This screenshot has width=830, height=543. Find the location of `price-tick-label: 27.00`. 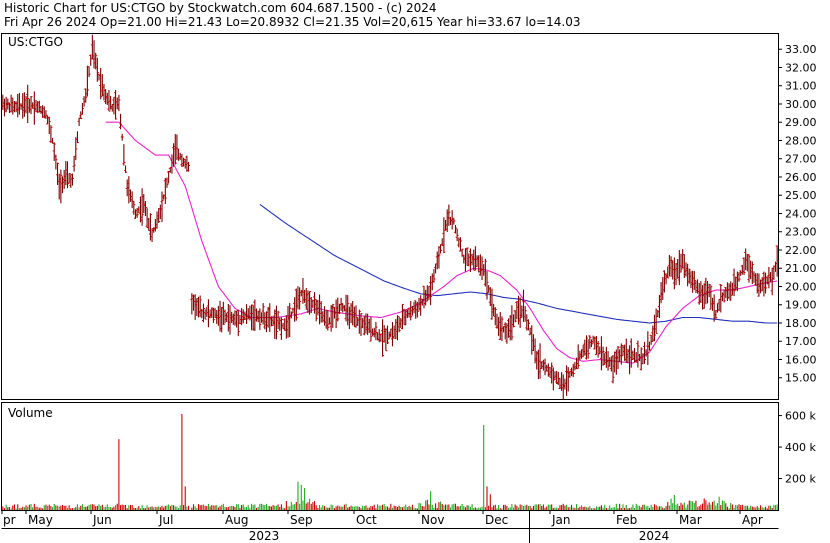

price-tick-label: 27.00 is located at coordinates (801, 159).